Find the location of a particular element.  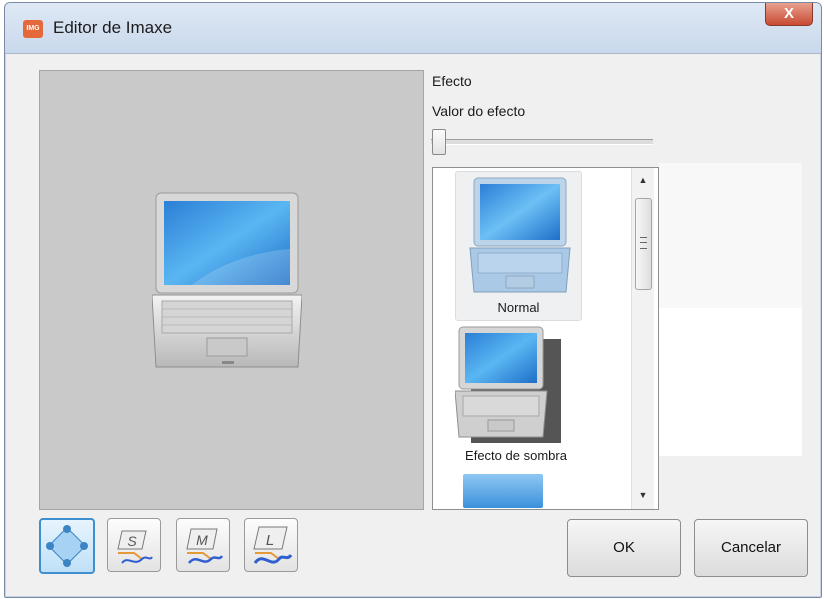

effect-item-shadow: Efecto de sombra is located at coordinates (517, 395).